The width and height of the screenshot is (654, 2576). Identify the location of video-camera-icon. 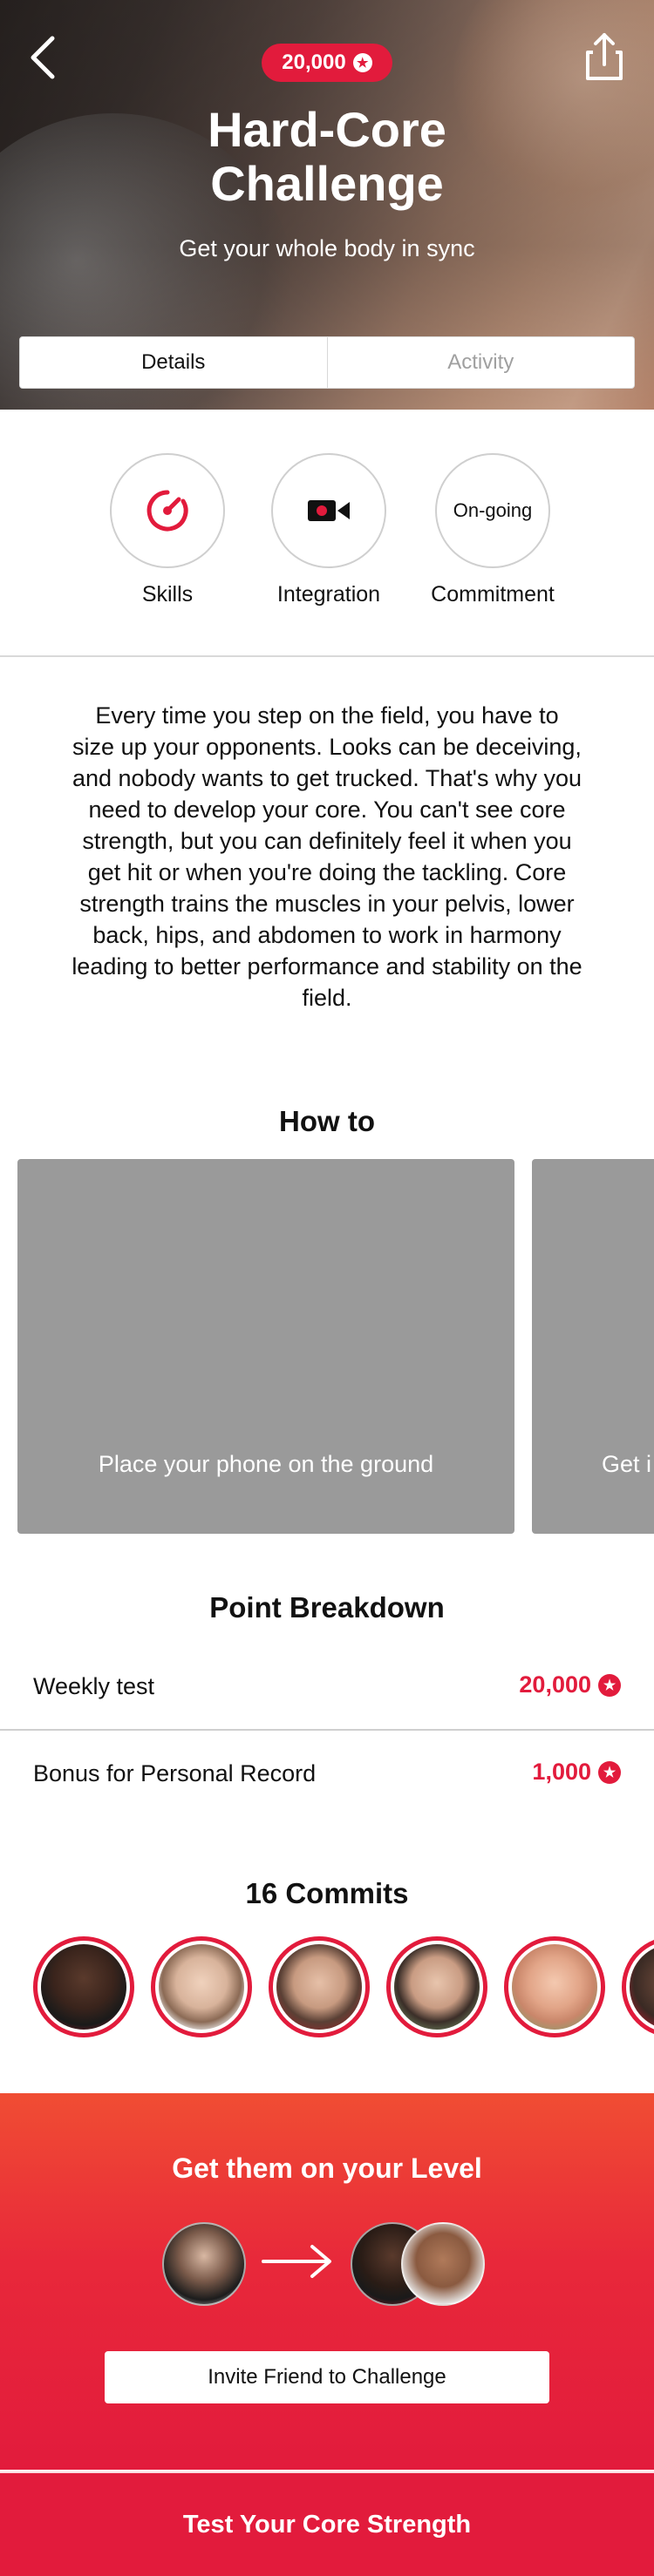
(329, 510).